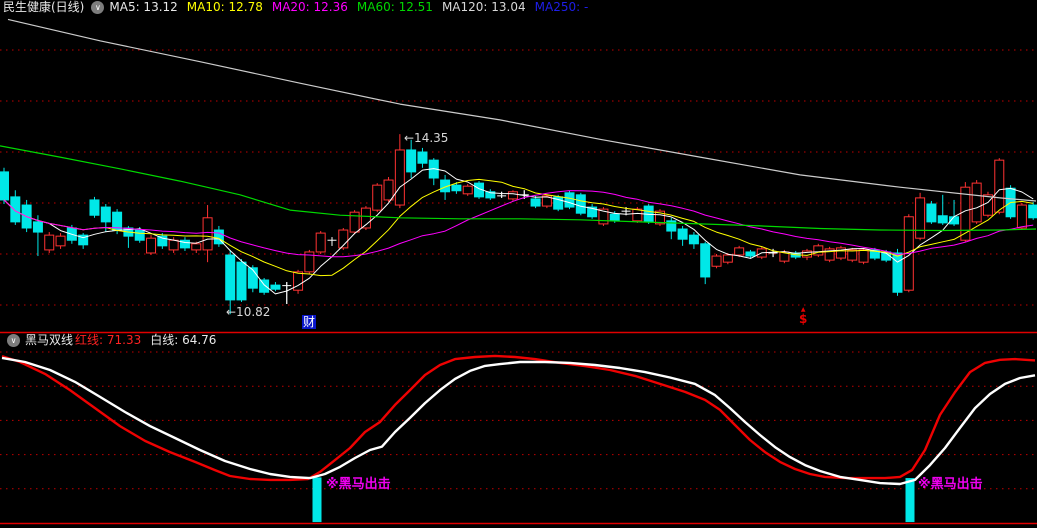 This screenshot has width=1037, height=528. I want to click on ma-legend-item: MA120: 13.04, so click(483, 7).